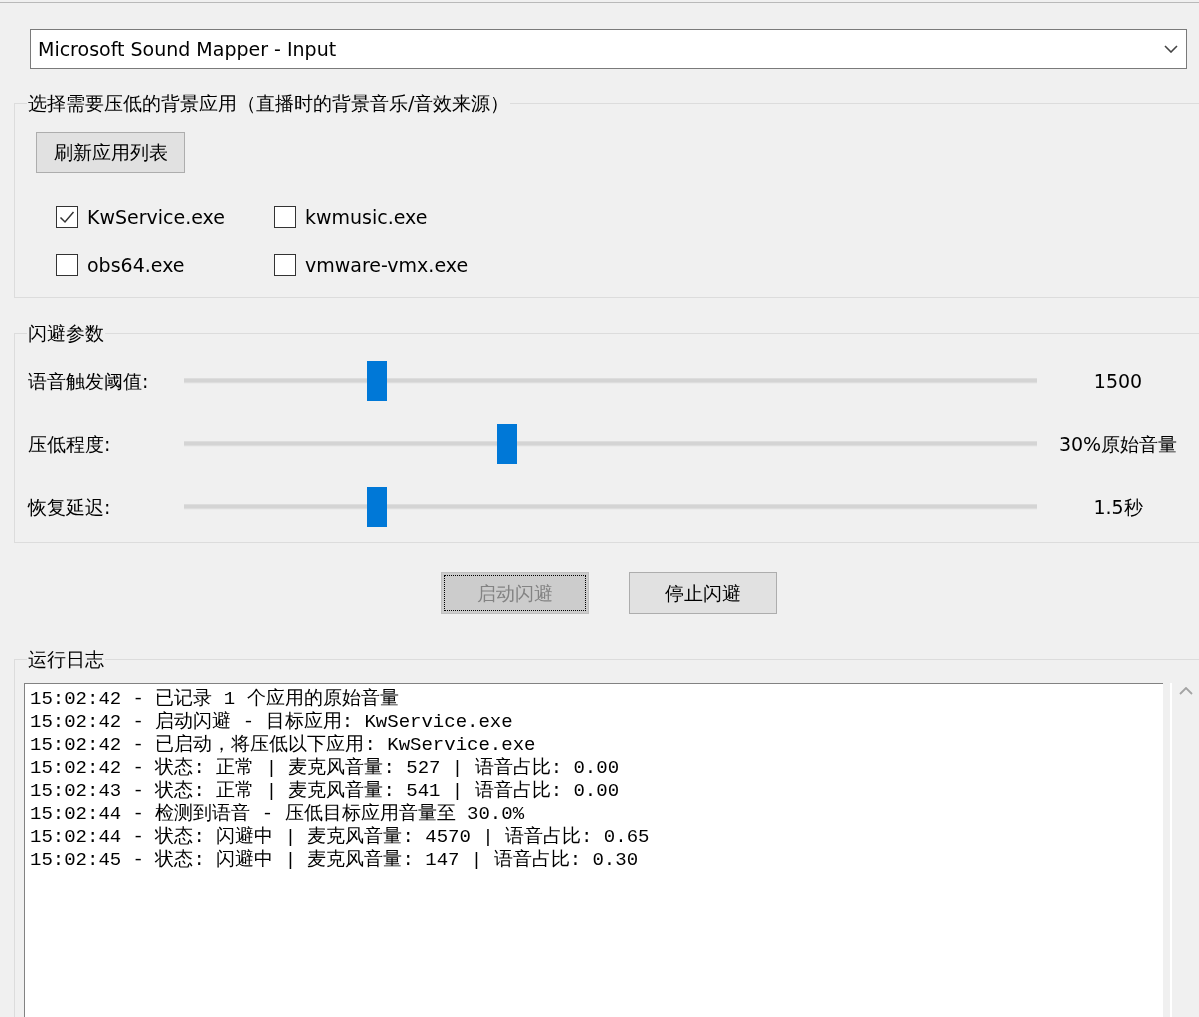  I want to click on checkbox-label: KwService.exe, so click(156, 217).